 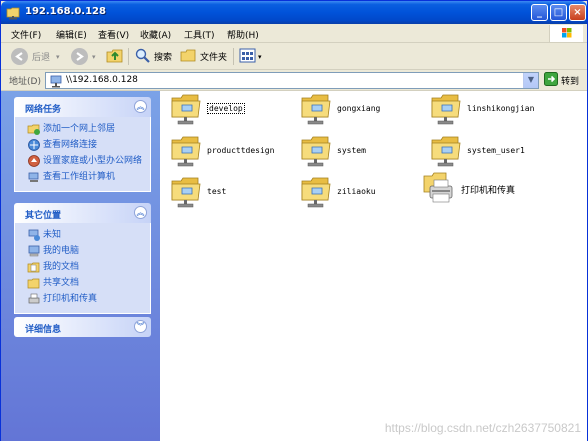 I want to click on folder-up-icon, so click(x=115, y=57).